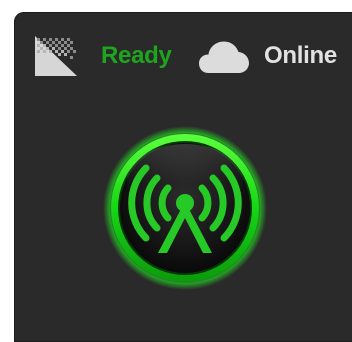 This screenshot has height=342, width=352. Describe the element at coordinates (300, 55) in the screenshot. I see `online-status-label: Online` at that location.